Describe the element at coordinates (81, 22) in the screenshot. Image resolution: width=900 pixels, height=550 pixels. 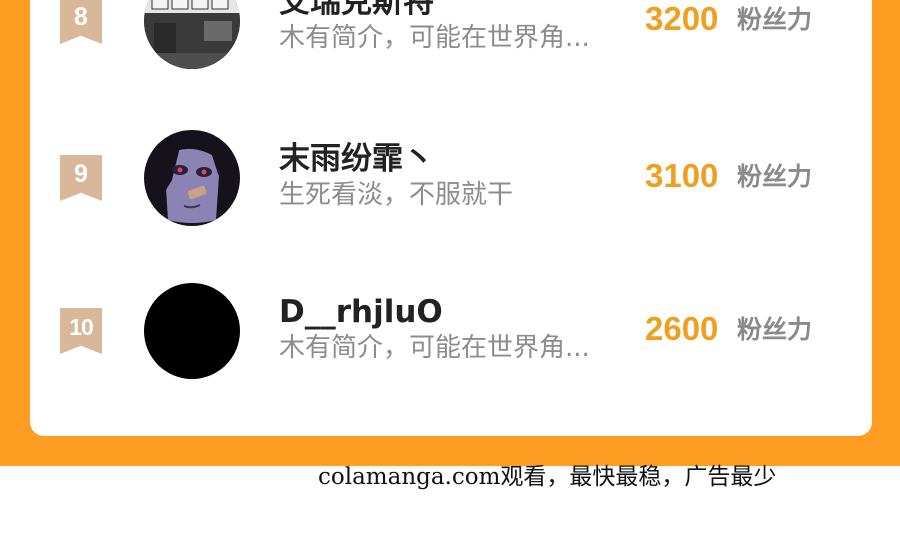
I see `rank-badge-8: 8` at that location.